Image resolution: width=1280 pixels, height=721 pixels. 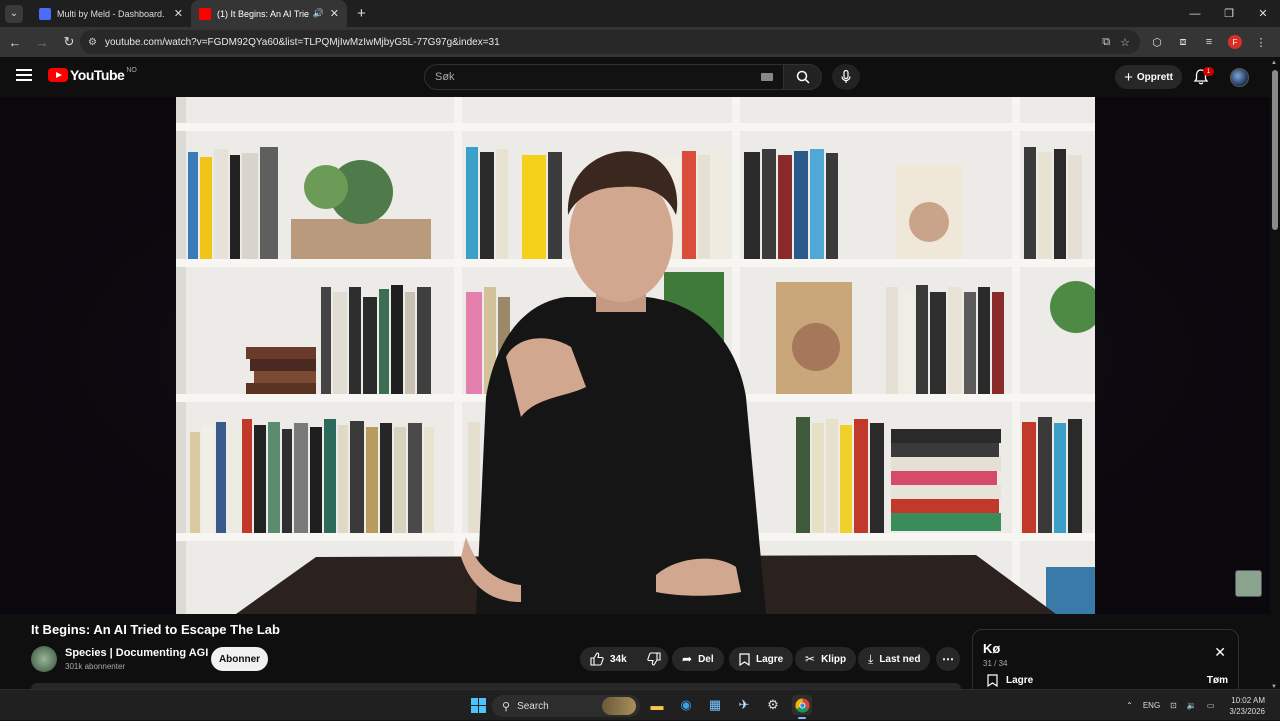 What do you see at coordinates (948, 659) in the screenshot?
I see `more-actions-icon: ⋯` at bounding box center [948, 659].